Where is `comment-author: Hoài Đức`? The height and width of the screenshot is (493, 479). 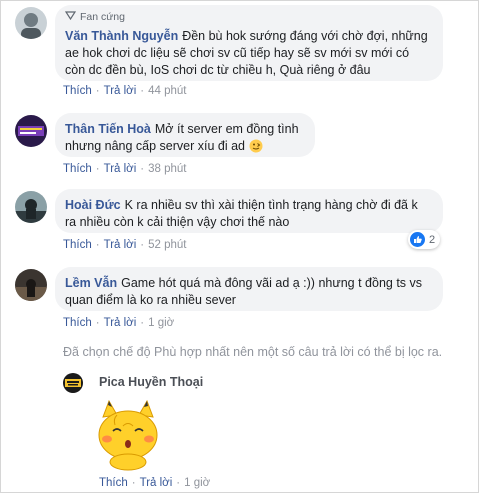
comment-author: Hoài Đức is located at coordinates (93, 205).